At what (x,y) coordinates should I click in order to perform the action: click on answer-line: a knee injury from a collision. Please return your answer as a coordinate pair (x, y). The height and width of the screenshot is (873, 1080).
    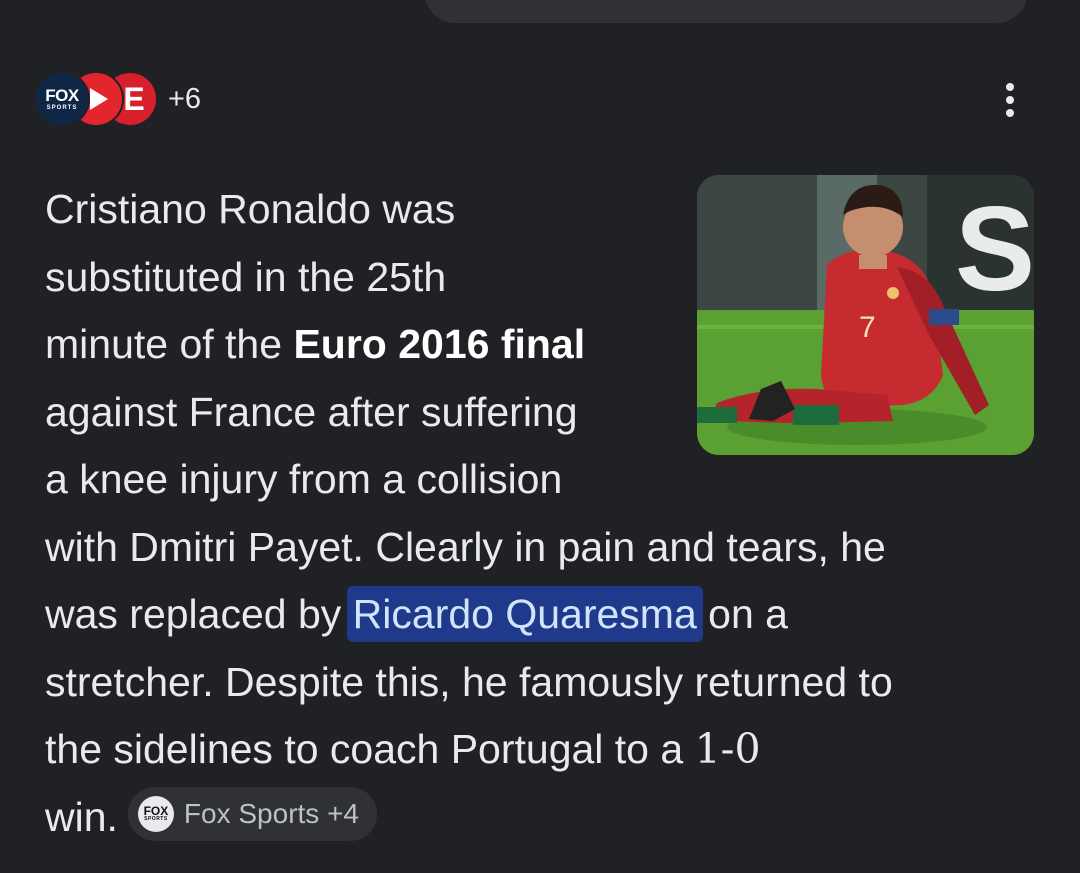
    Looking at the image, I should click on (304, 479).